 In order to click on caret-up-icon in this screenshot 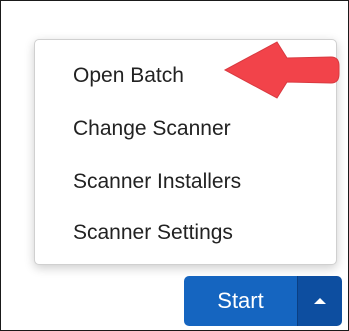, I will do `click(320, 301)`.